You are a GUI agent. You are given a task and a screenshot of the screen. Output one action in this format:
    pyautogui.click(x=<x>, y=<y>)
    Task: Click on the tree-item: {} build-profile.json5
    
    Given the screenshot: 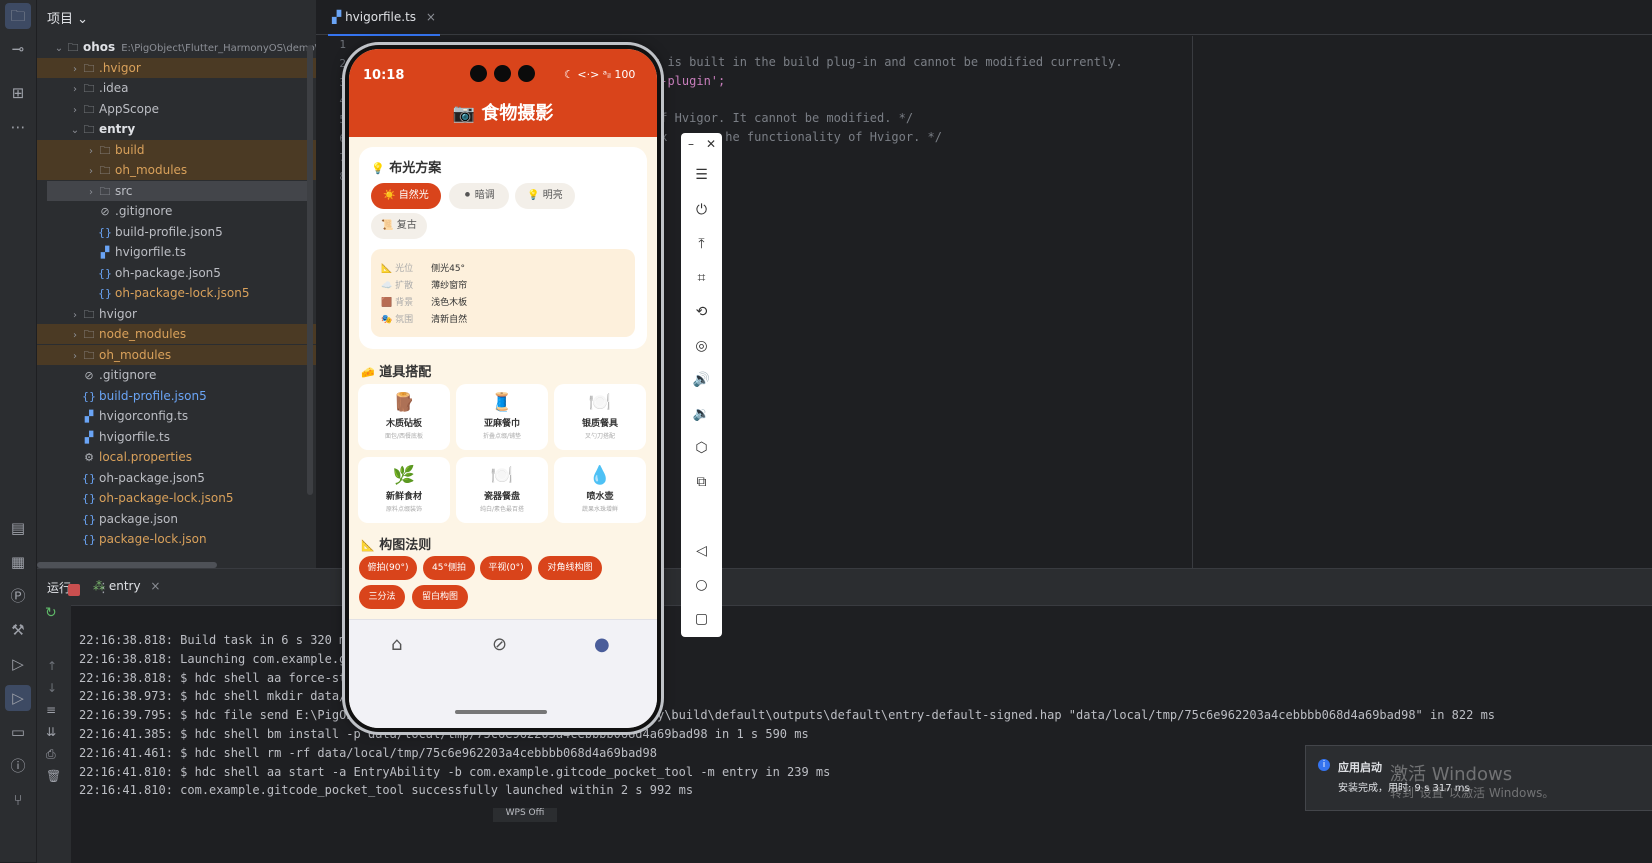 What is the action you would take?
    pyautogui.click(x=176, y=232)
    